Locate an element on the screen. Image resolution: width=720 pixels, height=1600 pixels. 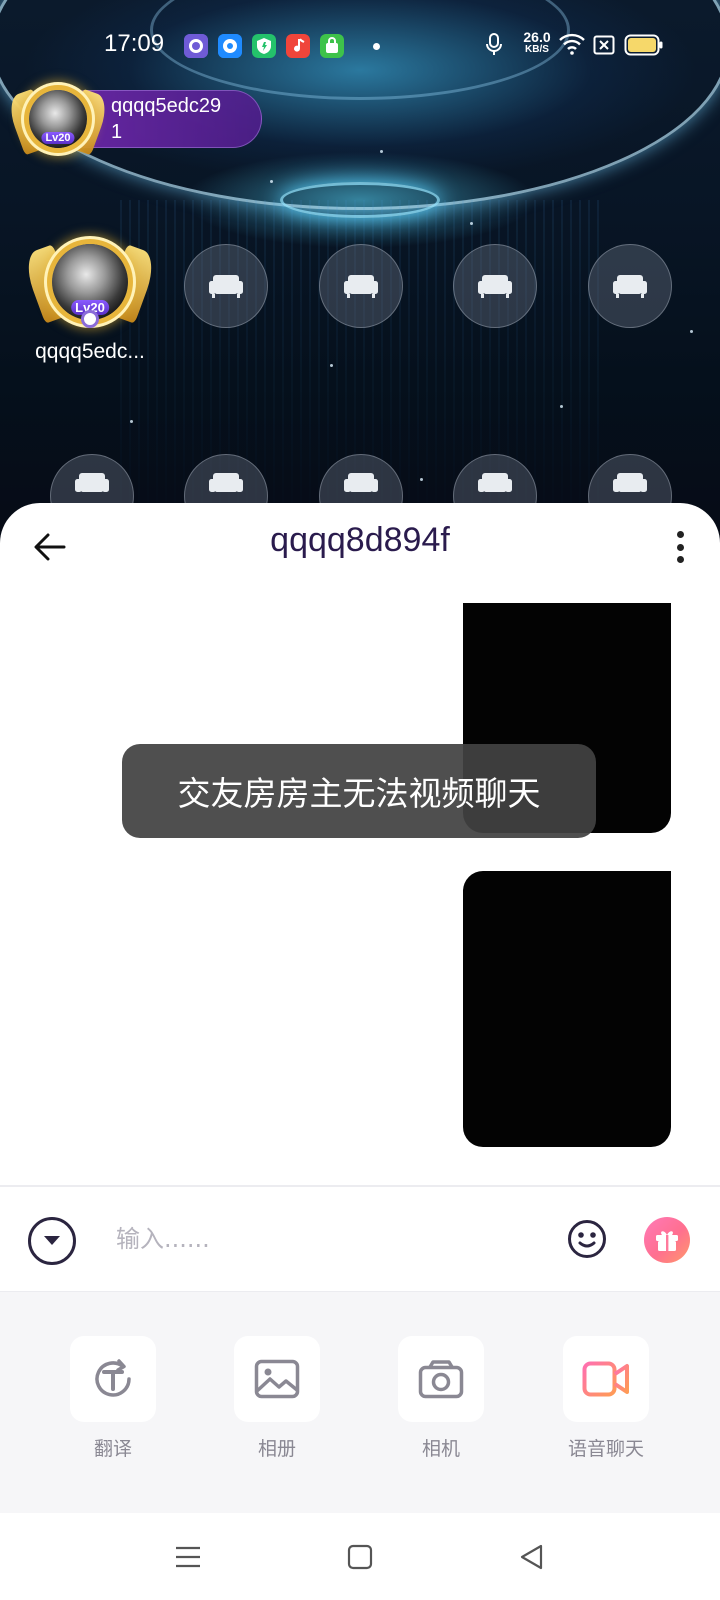
system-navigation-bar is located at coordinates (360, 1556).